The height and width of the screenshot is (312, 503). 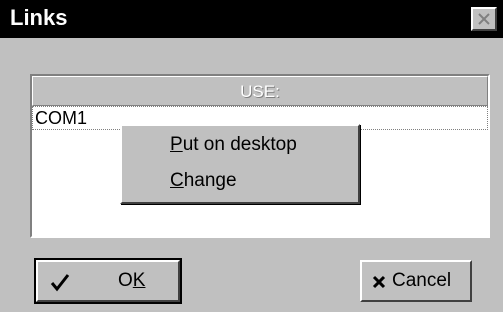 I want to click on close-button, so click(x=484, y=19).